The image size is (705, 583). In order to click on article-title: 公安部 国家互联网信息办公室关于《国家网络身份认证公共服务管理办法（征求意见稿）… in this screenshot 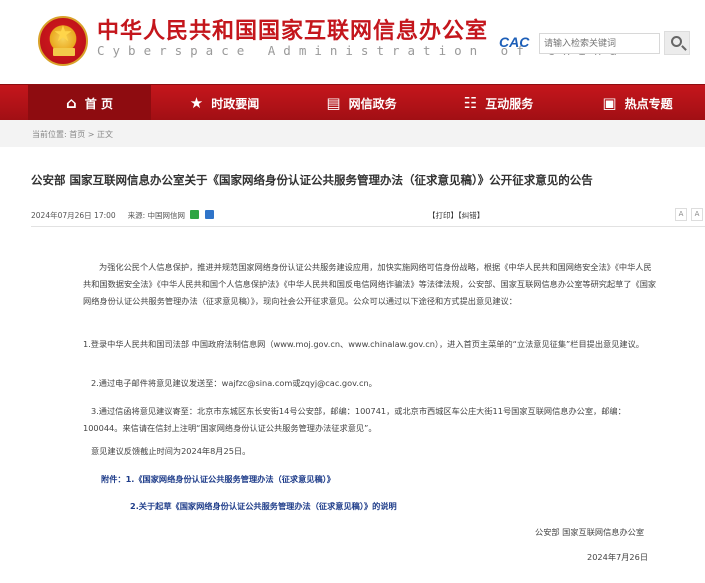, I will do `click(312, 180)`.